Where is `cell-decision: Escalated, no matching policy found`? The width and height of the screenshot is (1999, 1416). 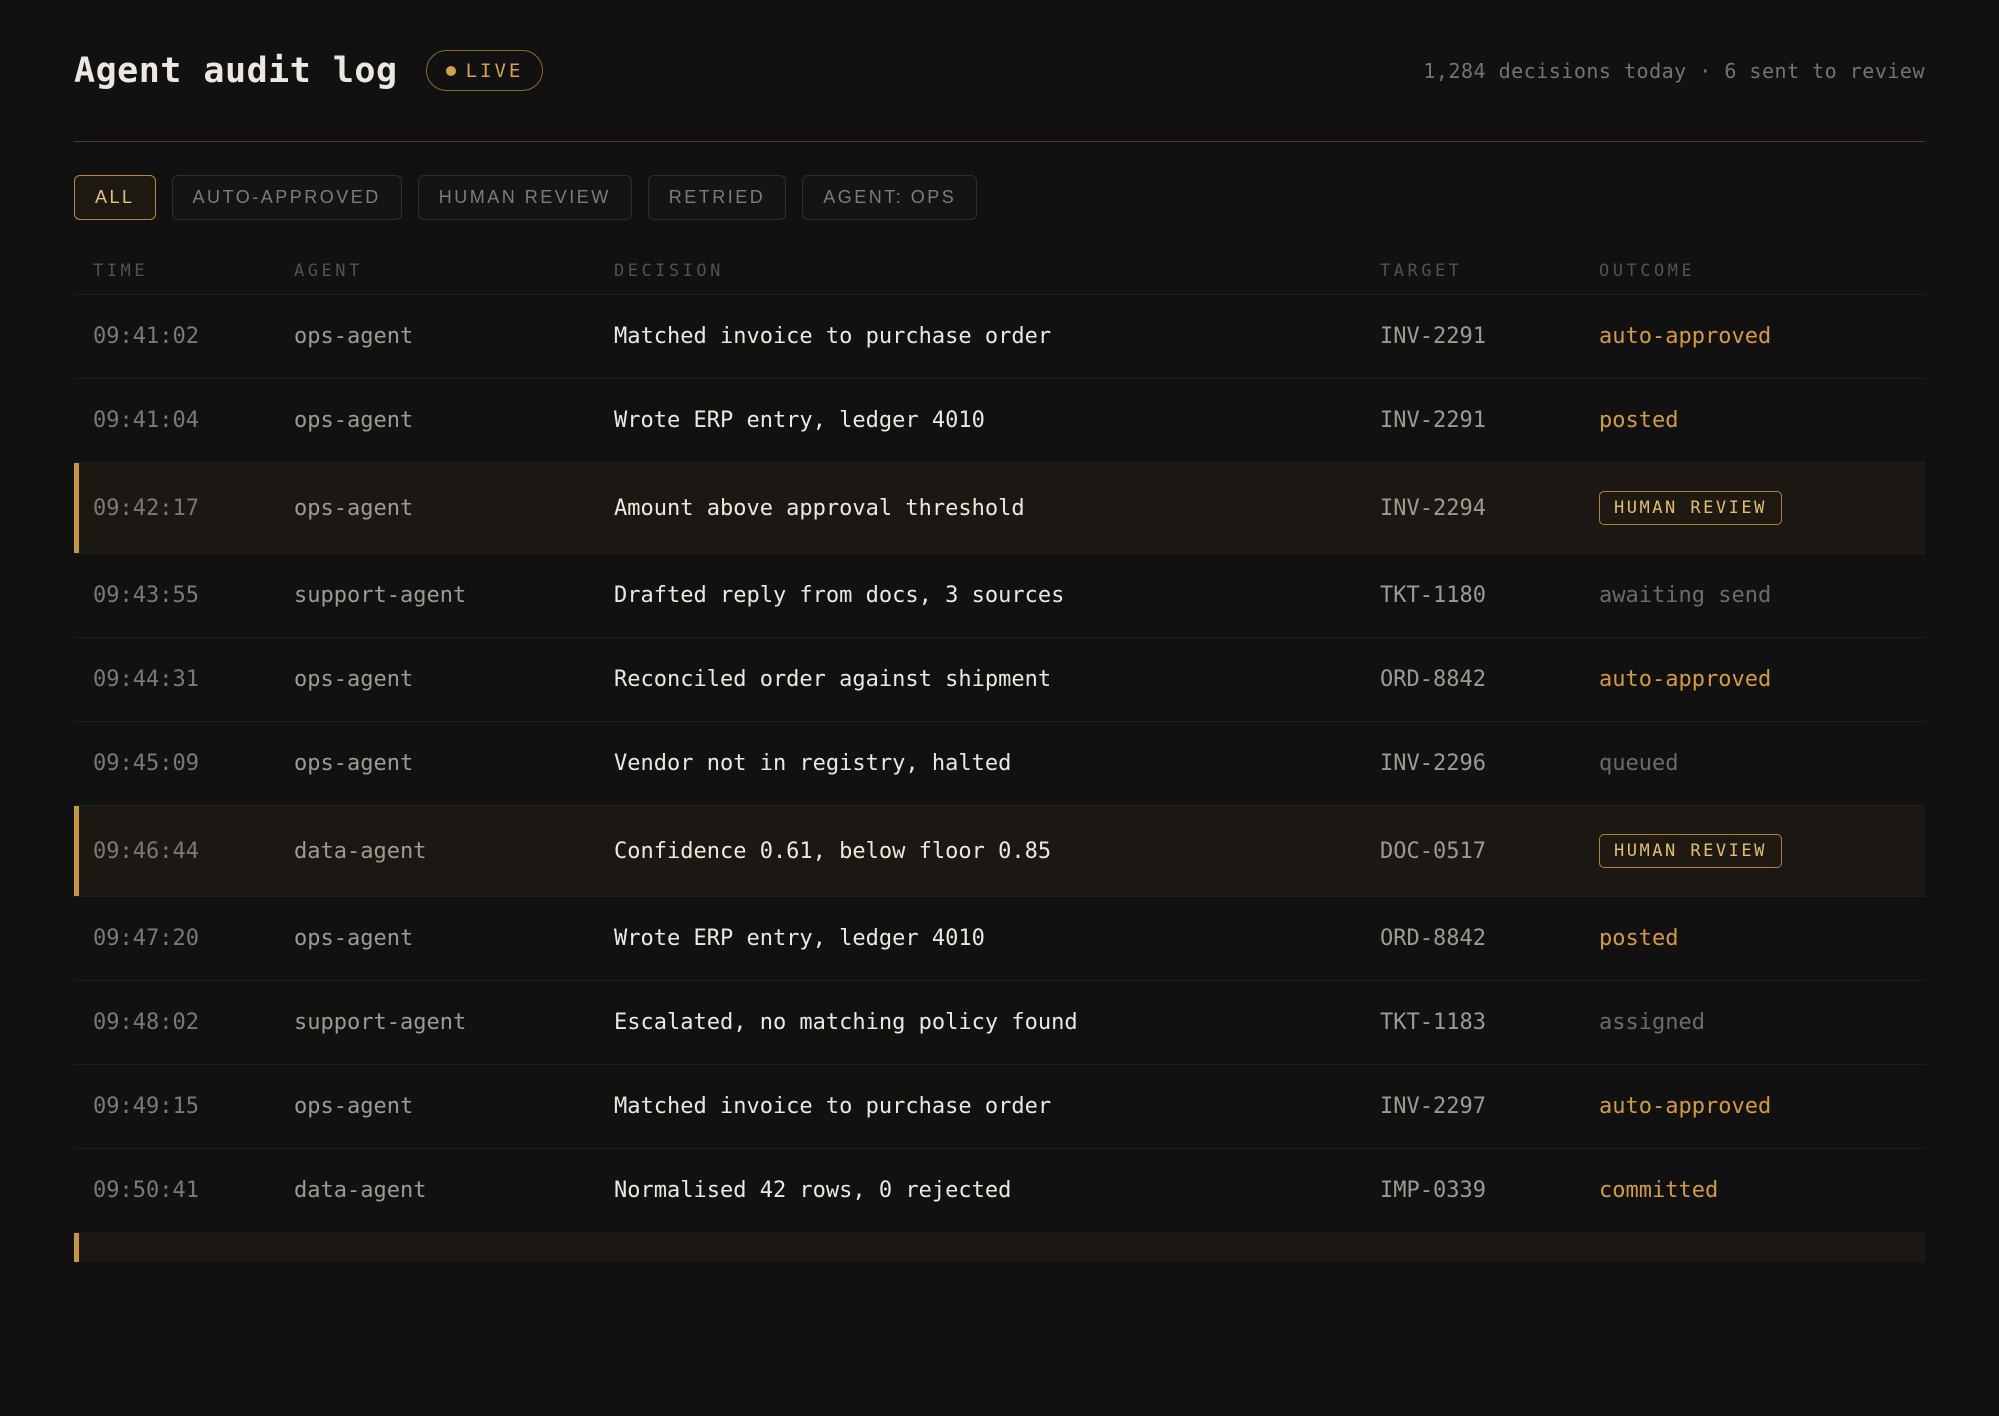 cell-decision: Escalated, no matching policy found is located at coordinates (846, 1022).